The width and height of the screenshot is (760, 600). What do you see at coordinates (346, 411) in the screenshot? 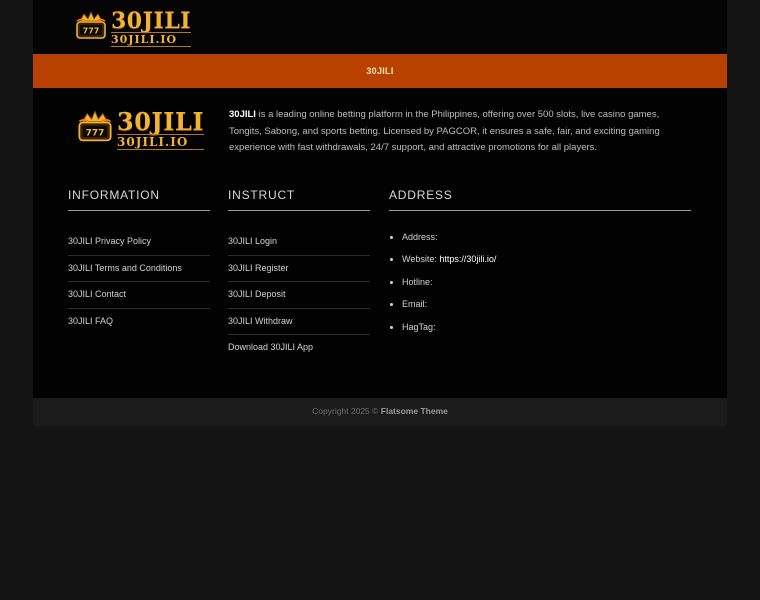
I see `copyright-text: Copyright 2025 ©` at bounding box center [346, 411].